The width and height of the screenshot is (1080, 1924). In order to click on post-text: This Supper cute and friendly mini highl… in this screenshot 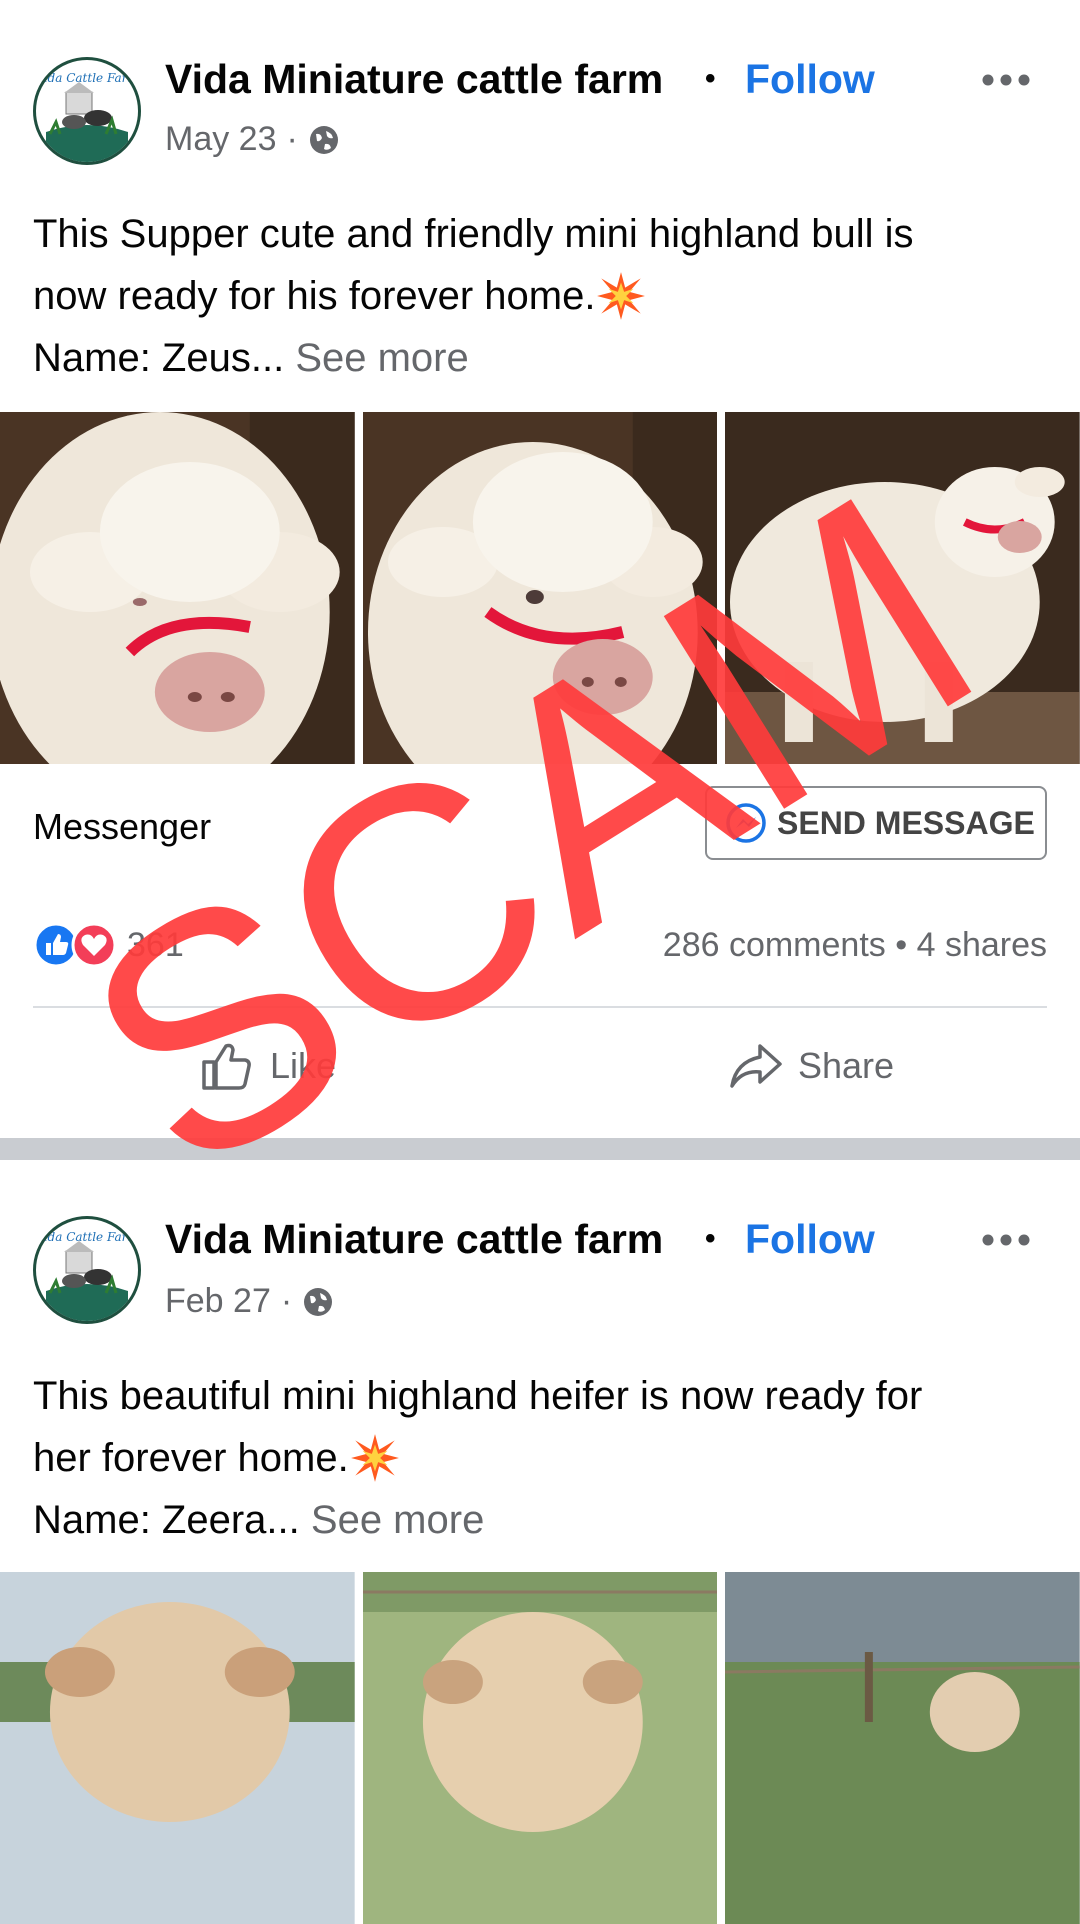, I will do `click(538, 296)`.